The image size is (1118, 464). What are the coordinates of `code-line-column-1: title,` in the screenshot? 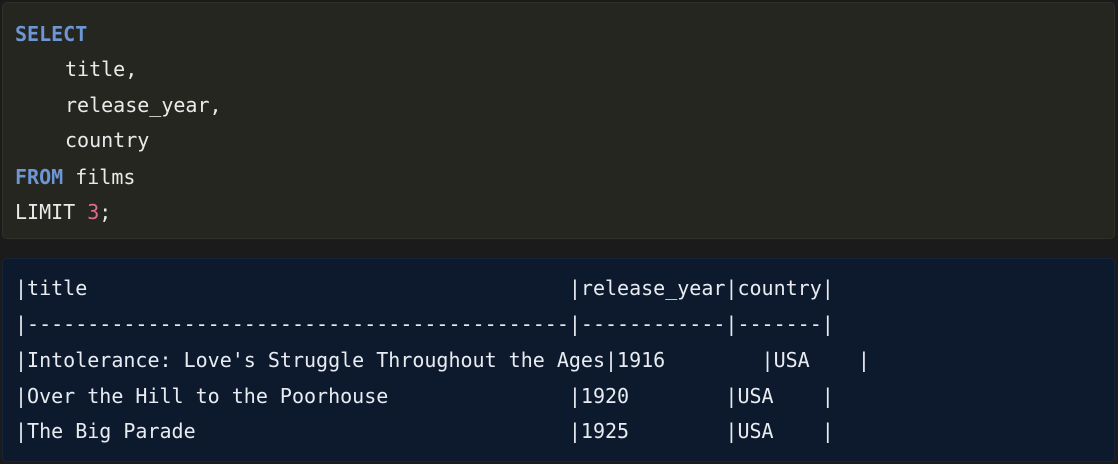 It's located at (76, 69).